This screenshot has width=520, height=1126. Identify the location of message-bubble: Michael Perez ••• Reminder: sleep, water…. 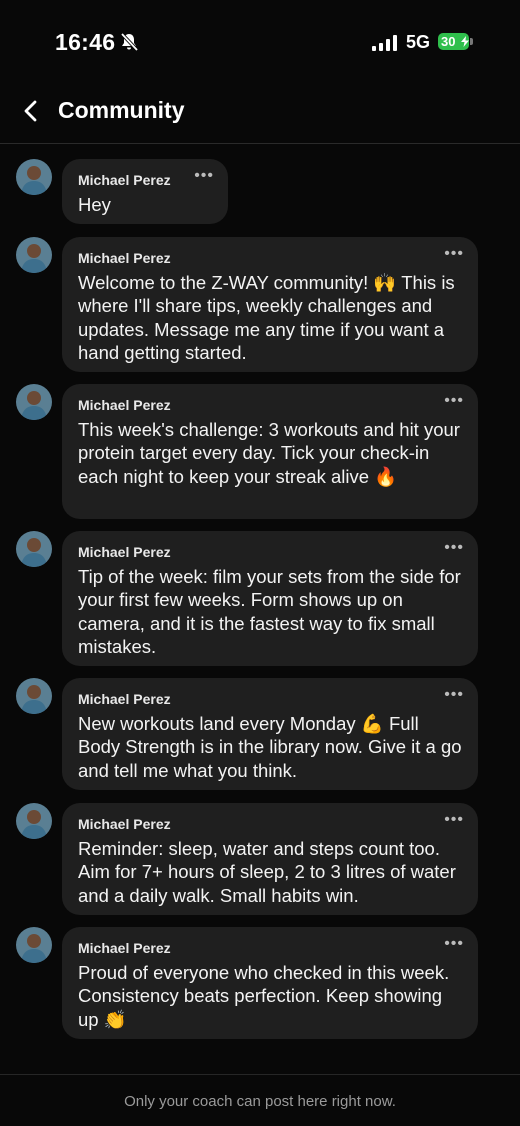
(270, 859).